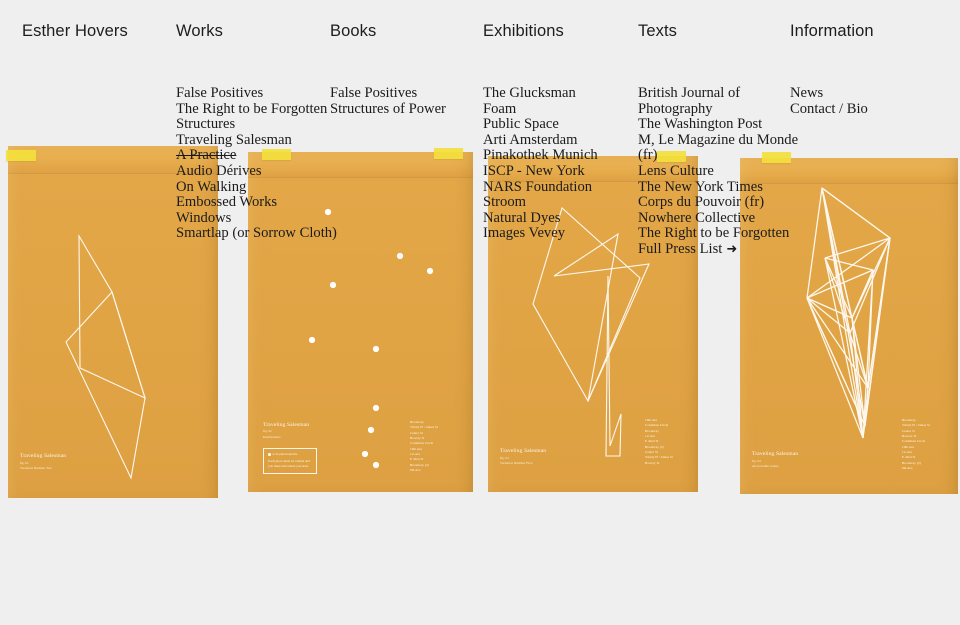 Image resolution: width=960 pixels, height=625 pixels. What do you see at coordinates (540, 202) in the screenshot?
I see `list-item: Stroom` at bounding box center [540, 202].